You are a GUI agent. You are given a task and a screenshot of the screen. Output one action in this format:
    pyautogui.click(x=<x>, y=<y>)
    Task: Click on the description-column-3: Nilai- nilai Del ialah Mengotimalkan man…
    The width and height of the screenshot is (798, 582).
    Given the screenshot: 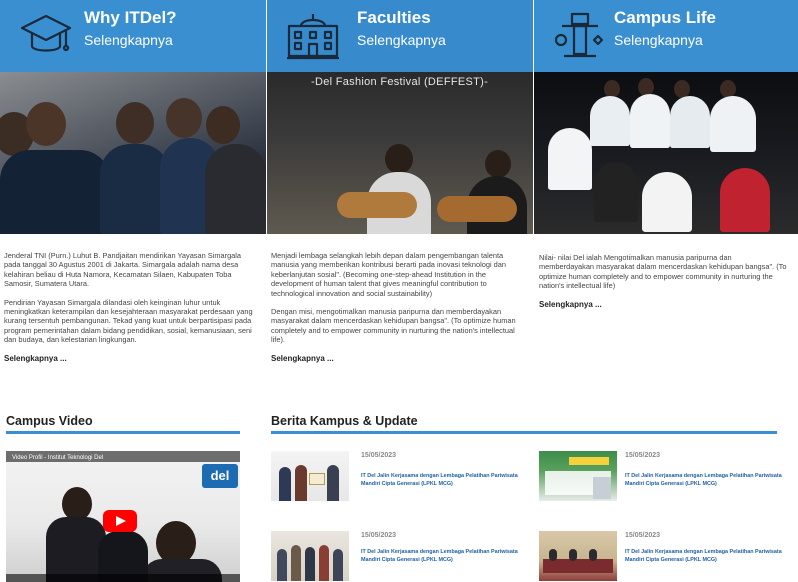 What is the action you would take?
    pyautogui.click(x=663, y=281)
    